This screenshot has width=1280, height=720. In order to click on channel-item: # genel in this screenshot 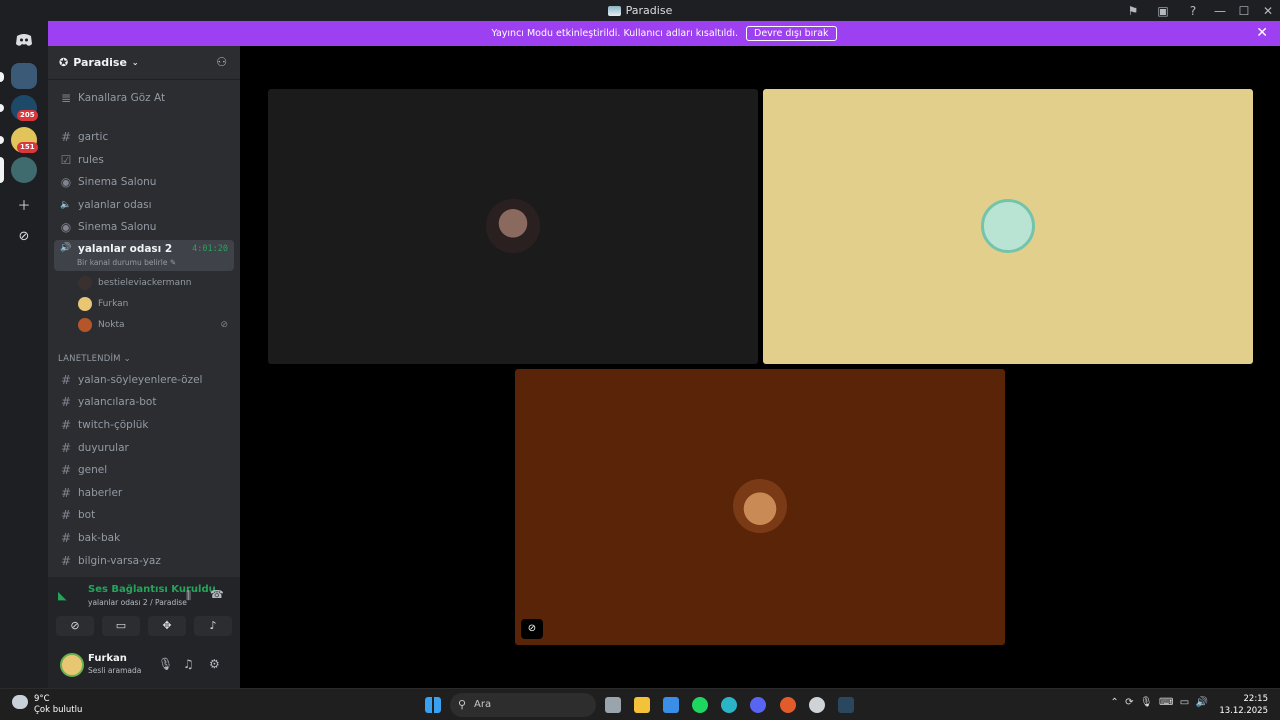, I will do `click(144, 469)`.